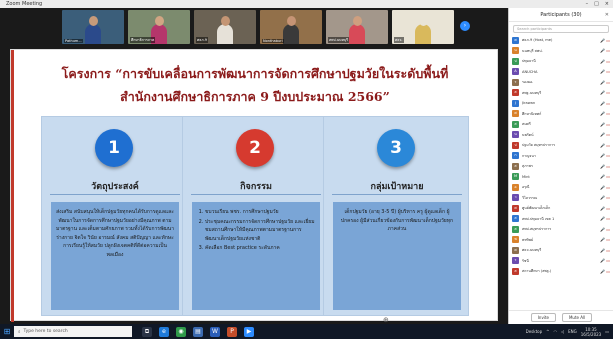 The image size is (613, 339). Describe the element at coordinates (115, 194) in the screenshot. I see `divider` at that location.